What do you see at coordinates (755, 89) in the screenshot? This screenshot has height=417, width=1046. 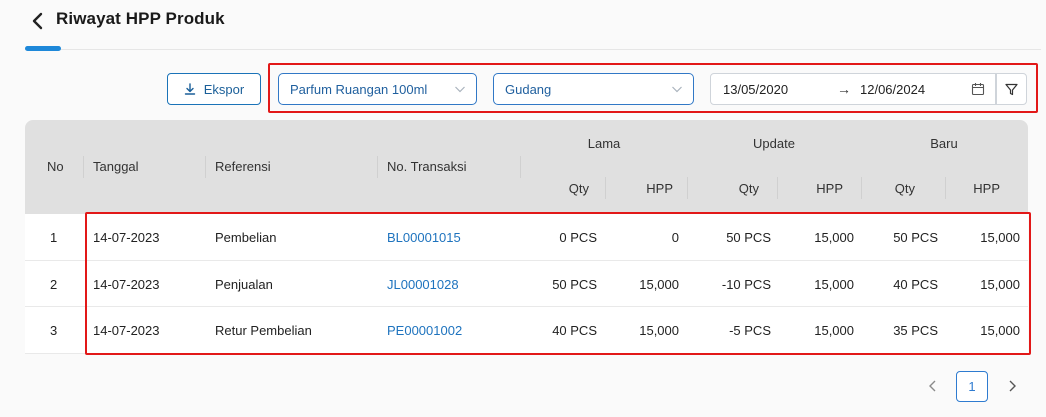 I see `date-start-input: 13/05/2020` at bounding box center [755, 89].